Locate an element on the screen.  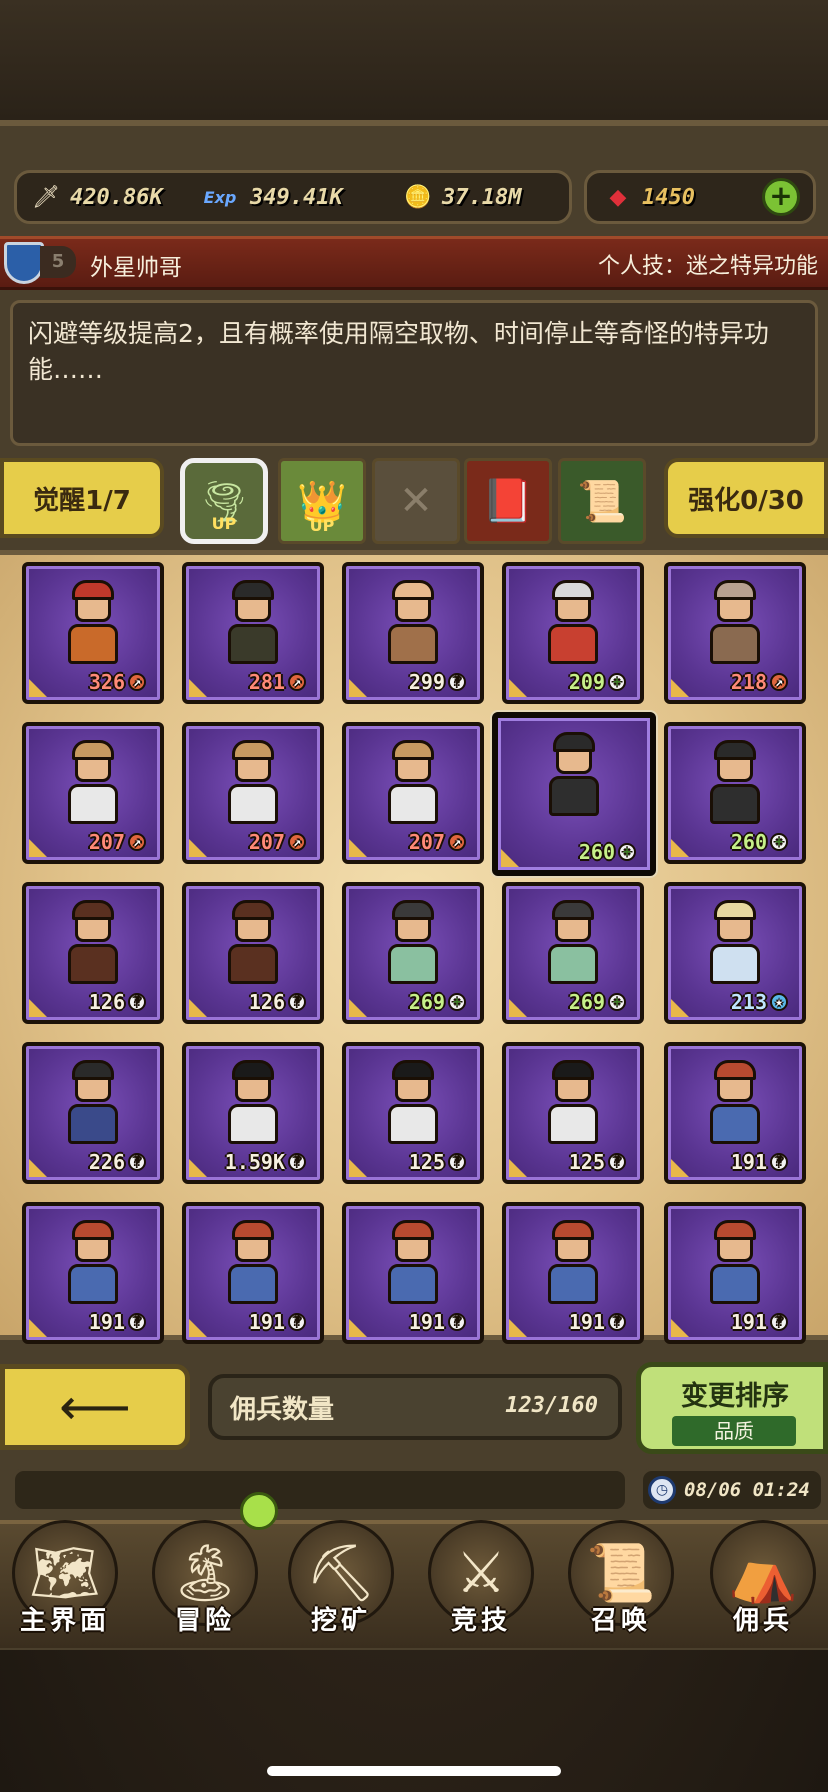
mercenary-card: 213 ★ is located at coordinates (735, 953).